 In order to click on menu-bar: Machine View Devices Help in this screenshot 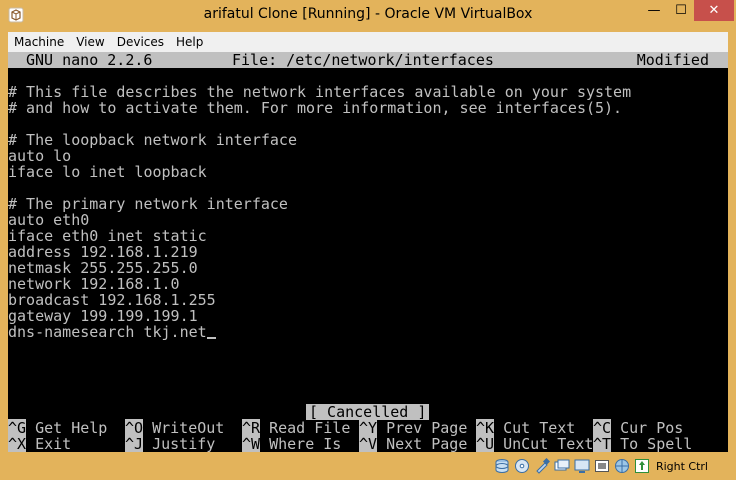, I will do `click(368, 42)`.